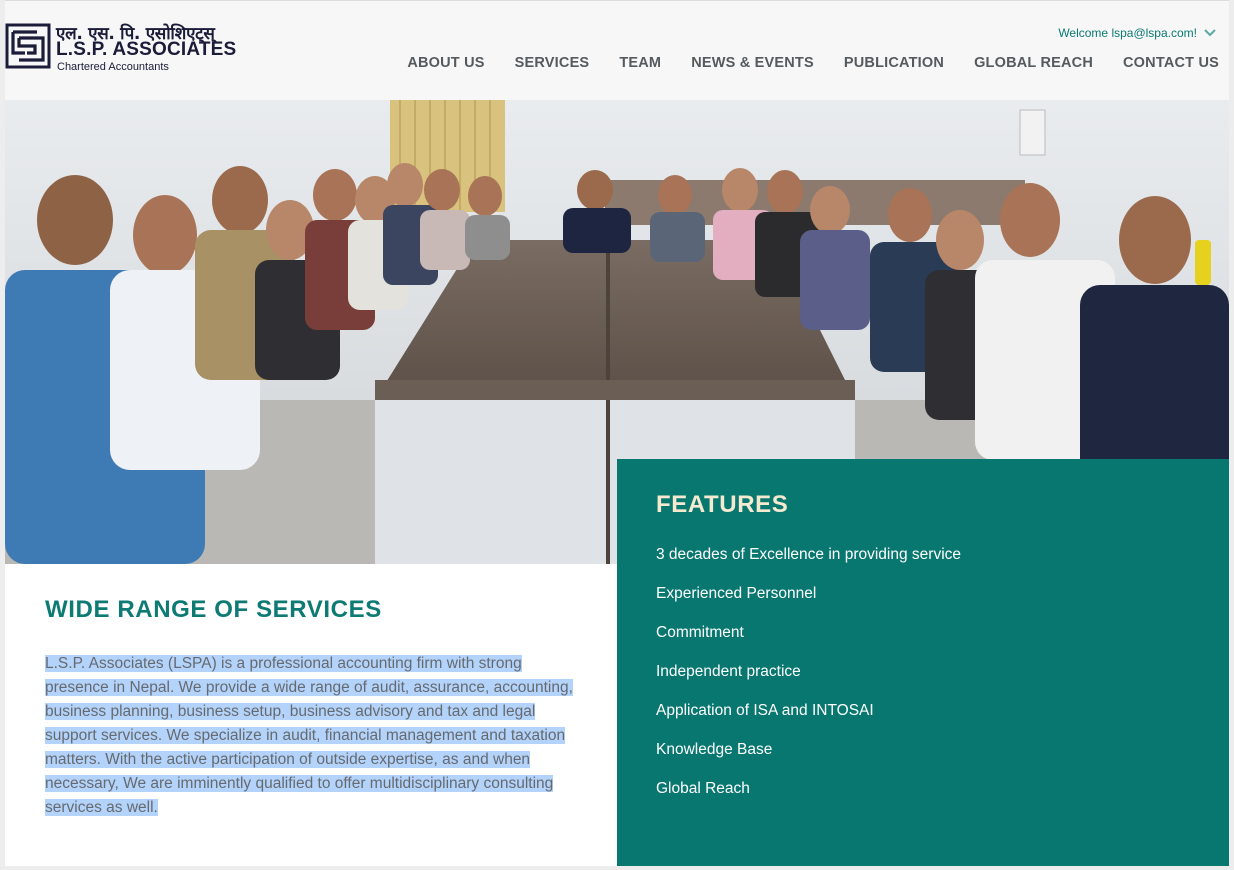  I want to click on user-menu: Welcome lspa@lspa.com!, so click(1137, 33).